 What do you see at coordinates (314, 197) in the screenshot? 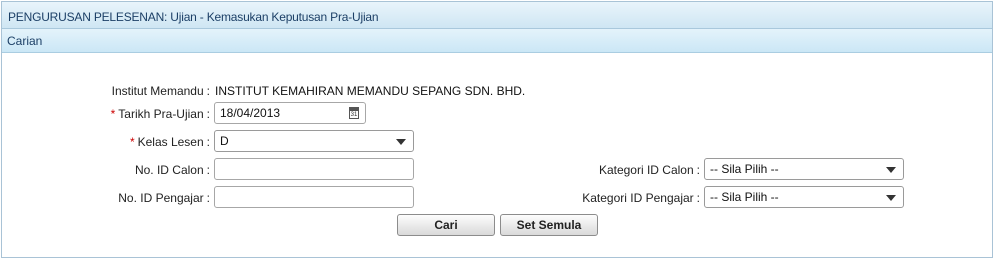
I see `no-id-pengajar-input` at bounding box center [314, 197].